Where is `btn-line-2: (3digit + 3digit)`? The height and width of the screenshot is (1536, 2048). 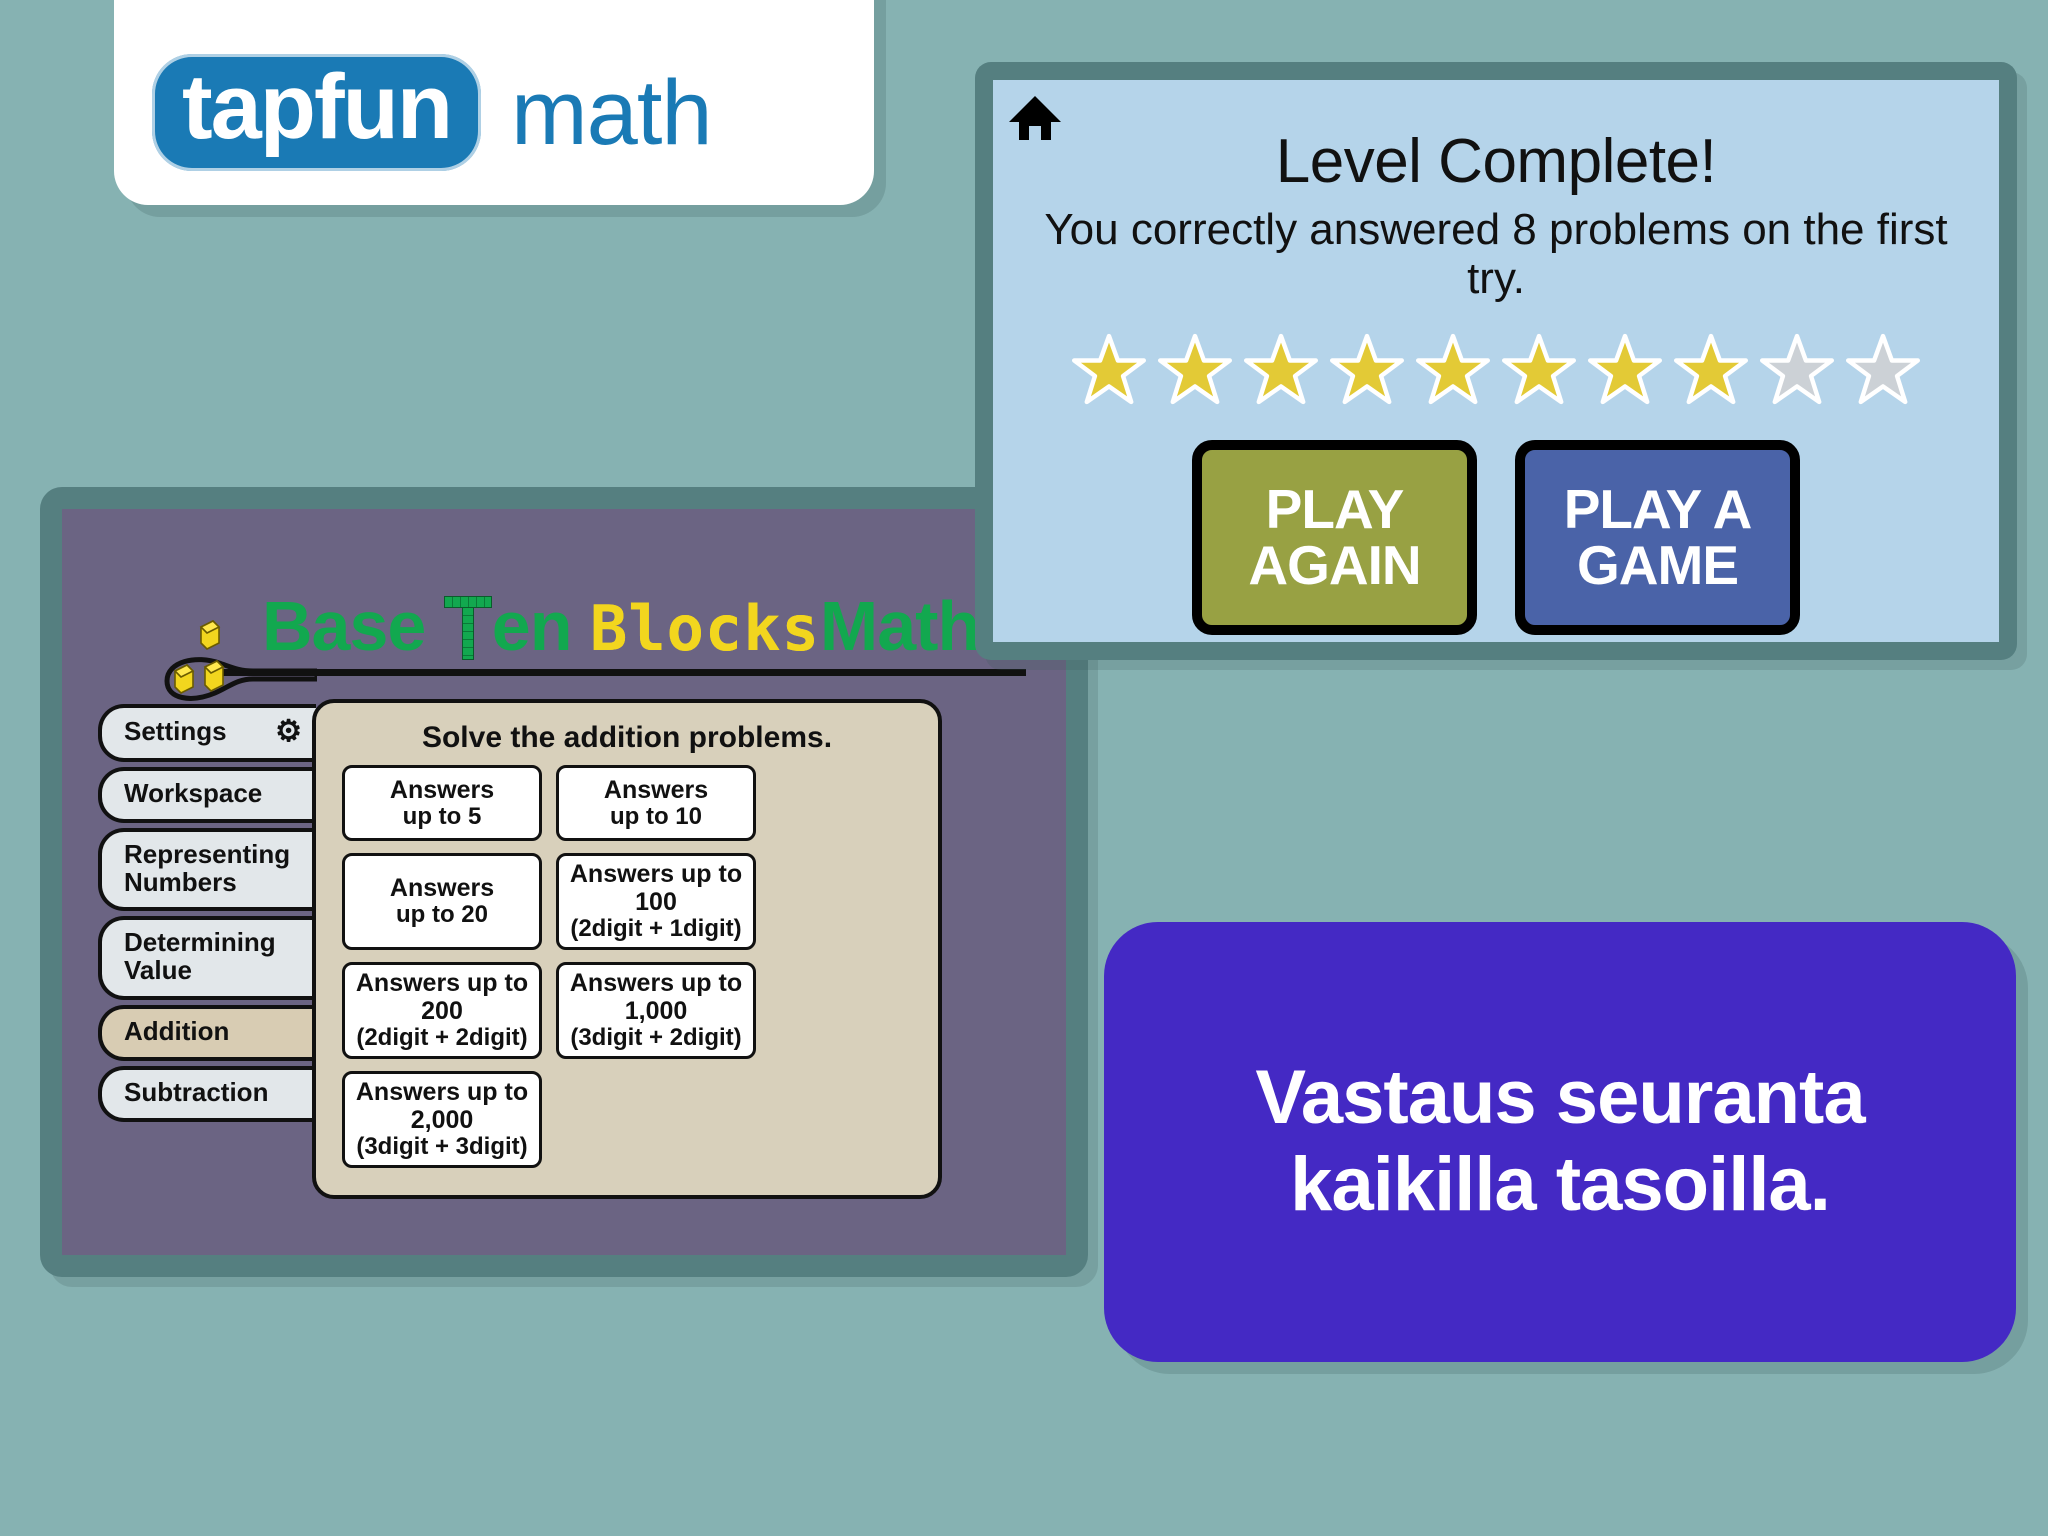 btn-line-2: (3digit + 3digit) is located at coordinates (442, 1146).